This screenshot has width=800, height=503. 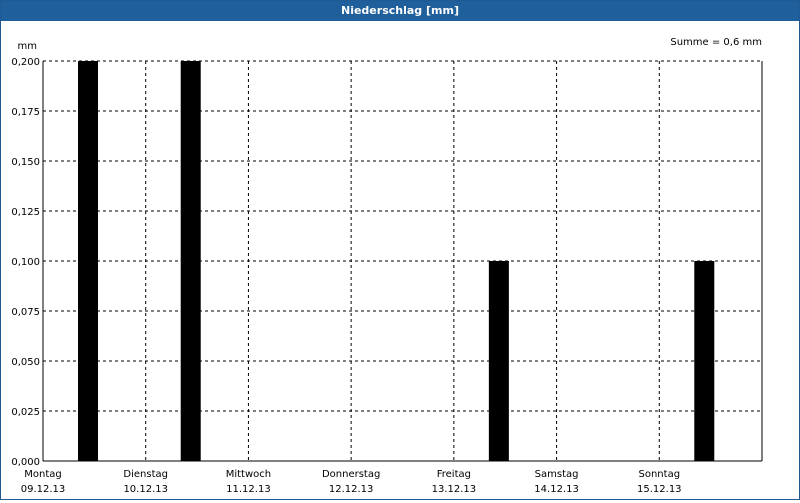 What do you see at coordinates (454, 489) in the screenshot?
I see `x-tick-date-label: 13.12.13` at bounding box center [454, 489].